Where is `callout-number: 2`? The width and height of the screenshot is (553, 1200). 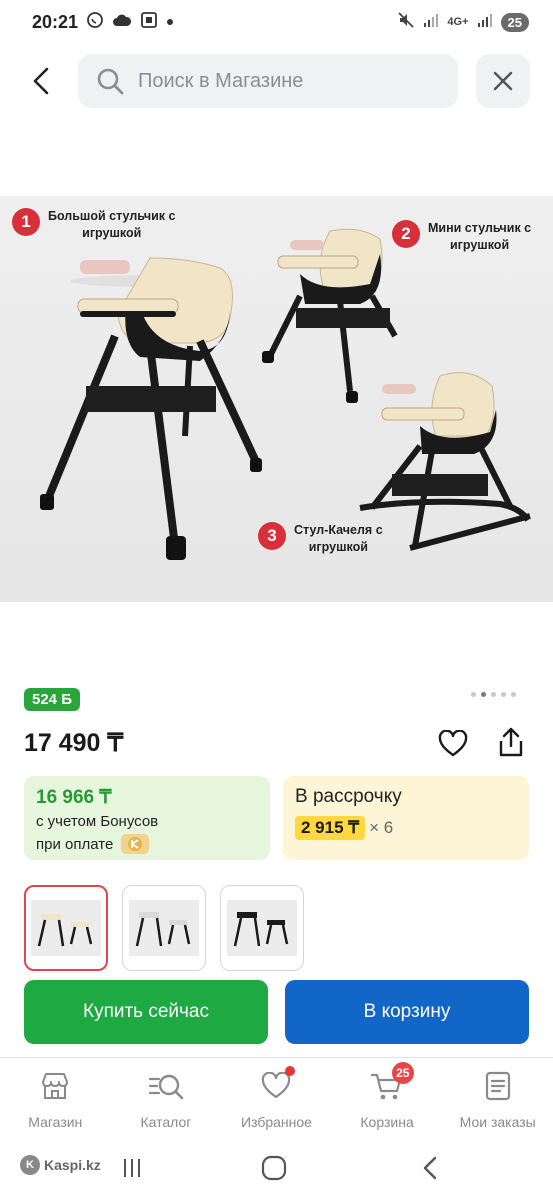 callout-number: 2 is located at coordinates (406, 234).